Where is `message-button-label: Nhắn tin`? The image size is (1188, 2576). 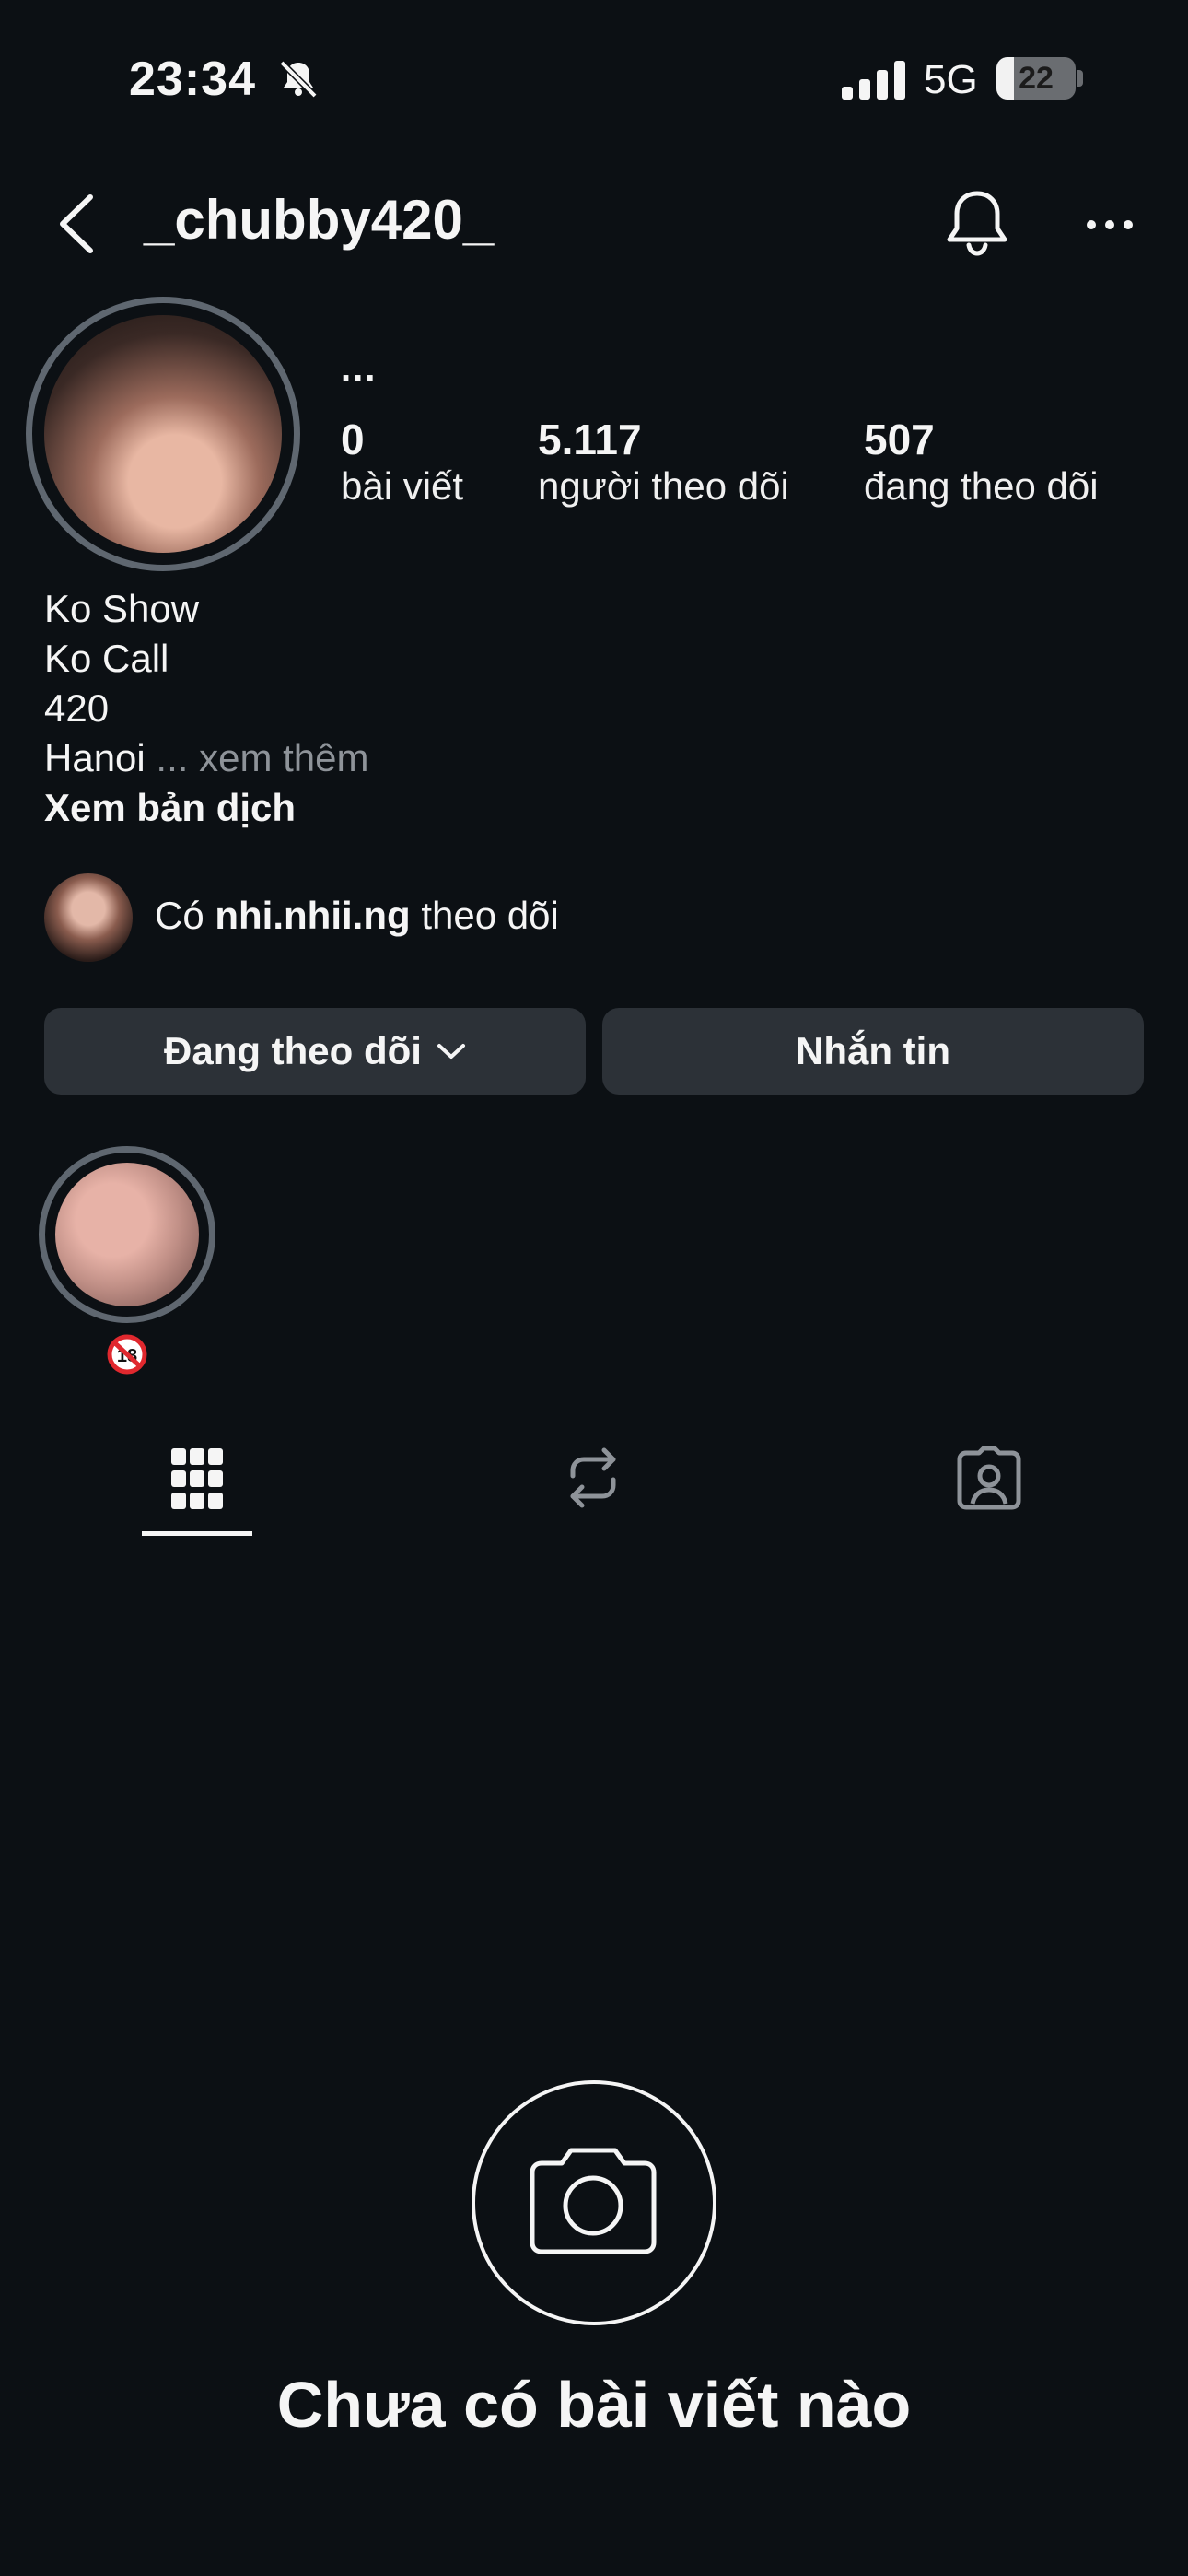 message-button-label: Nhắn tin is located at coordinates (873, 1050).